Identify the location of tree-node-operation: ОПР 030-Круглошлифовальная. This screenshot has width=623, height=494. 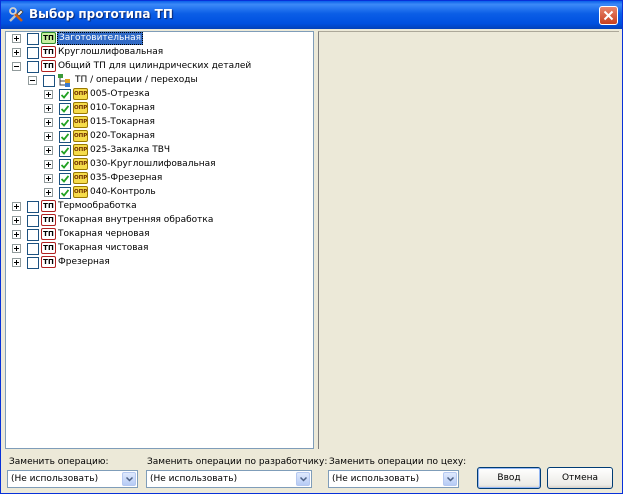
(156, 165).